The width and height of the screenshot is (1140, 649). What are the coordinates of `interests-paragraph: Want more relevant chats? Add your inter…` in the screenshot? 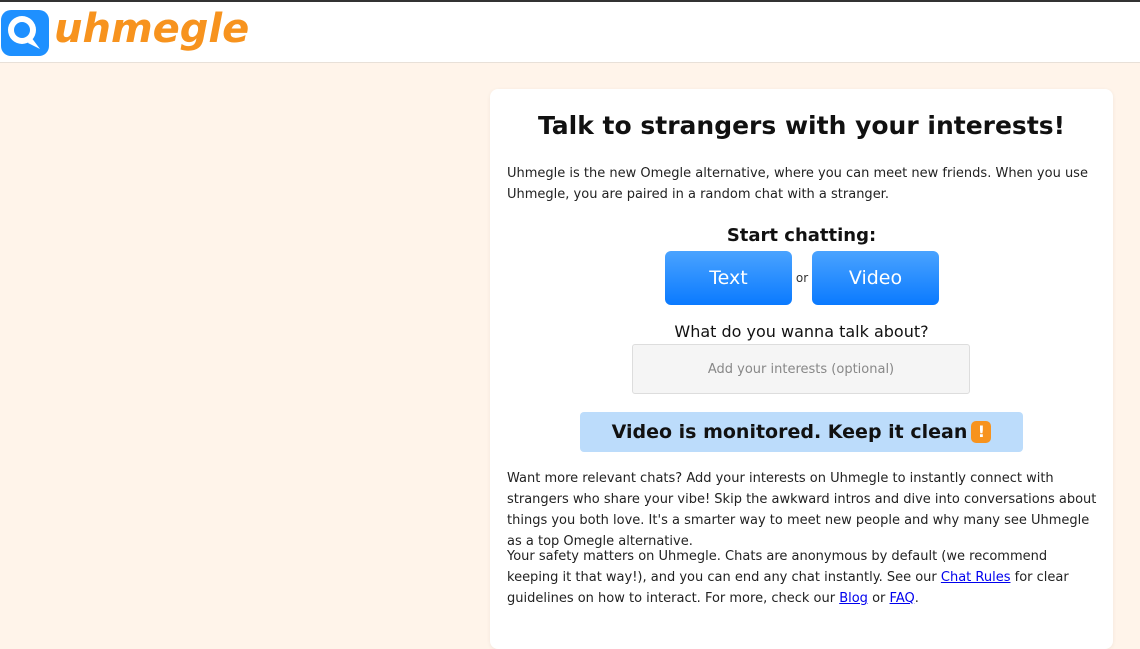 It's located at (802, 510).